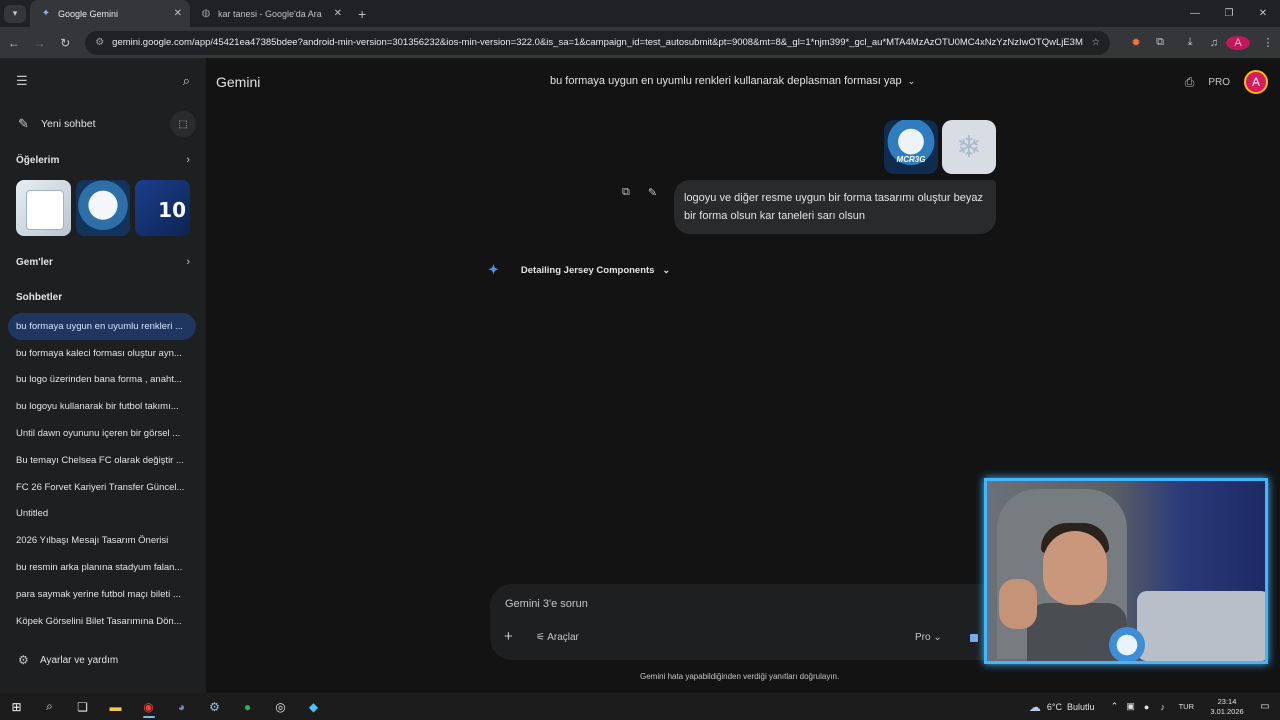 Image resolution: width=1280 pixels, height=720 pixels. I want to click on obs-icon: ◎, so click(280, 706).